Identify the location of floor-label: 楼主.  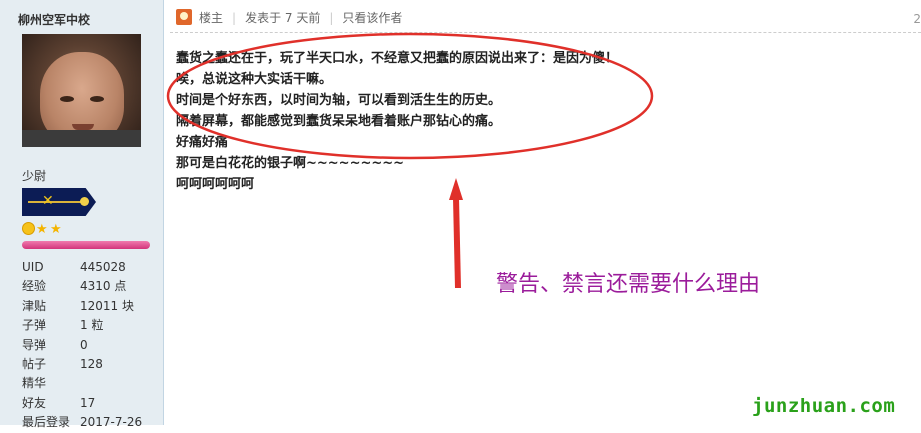
(211, 18).